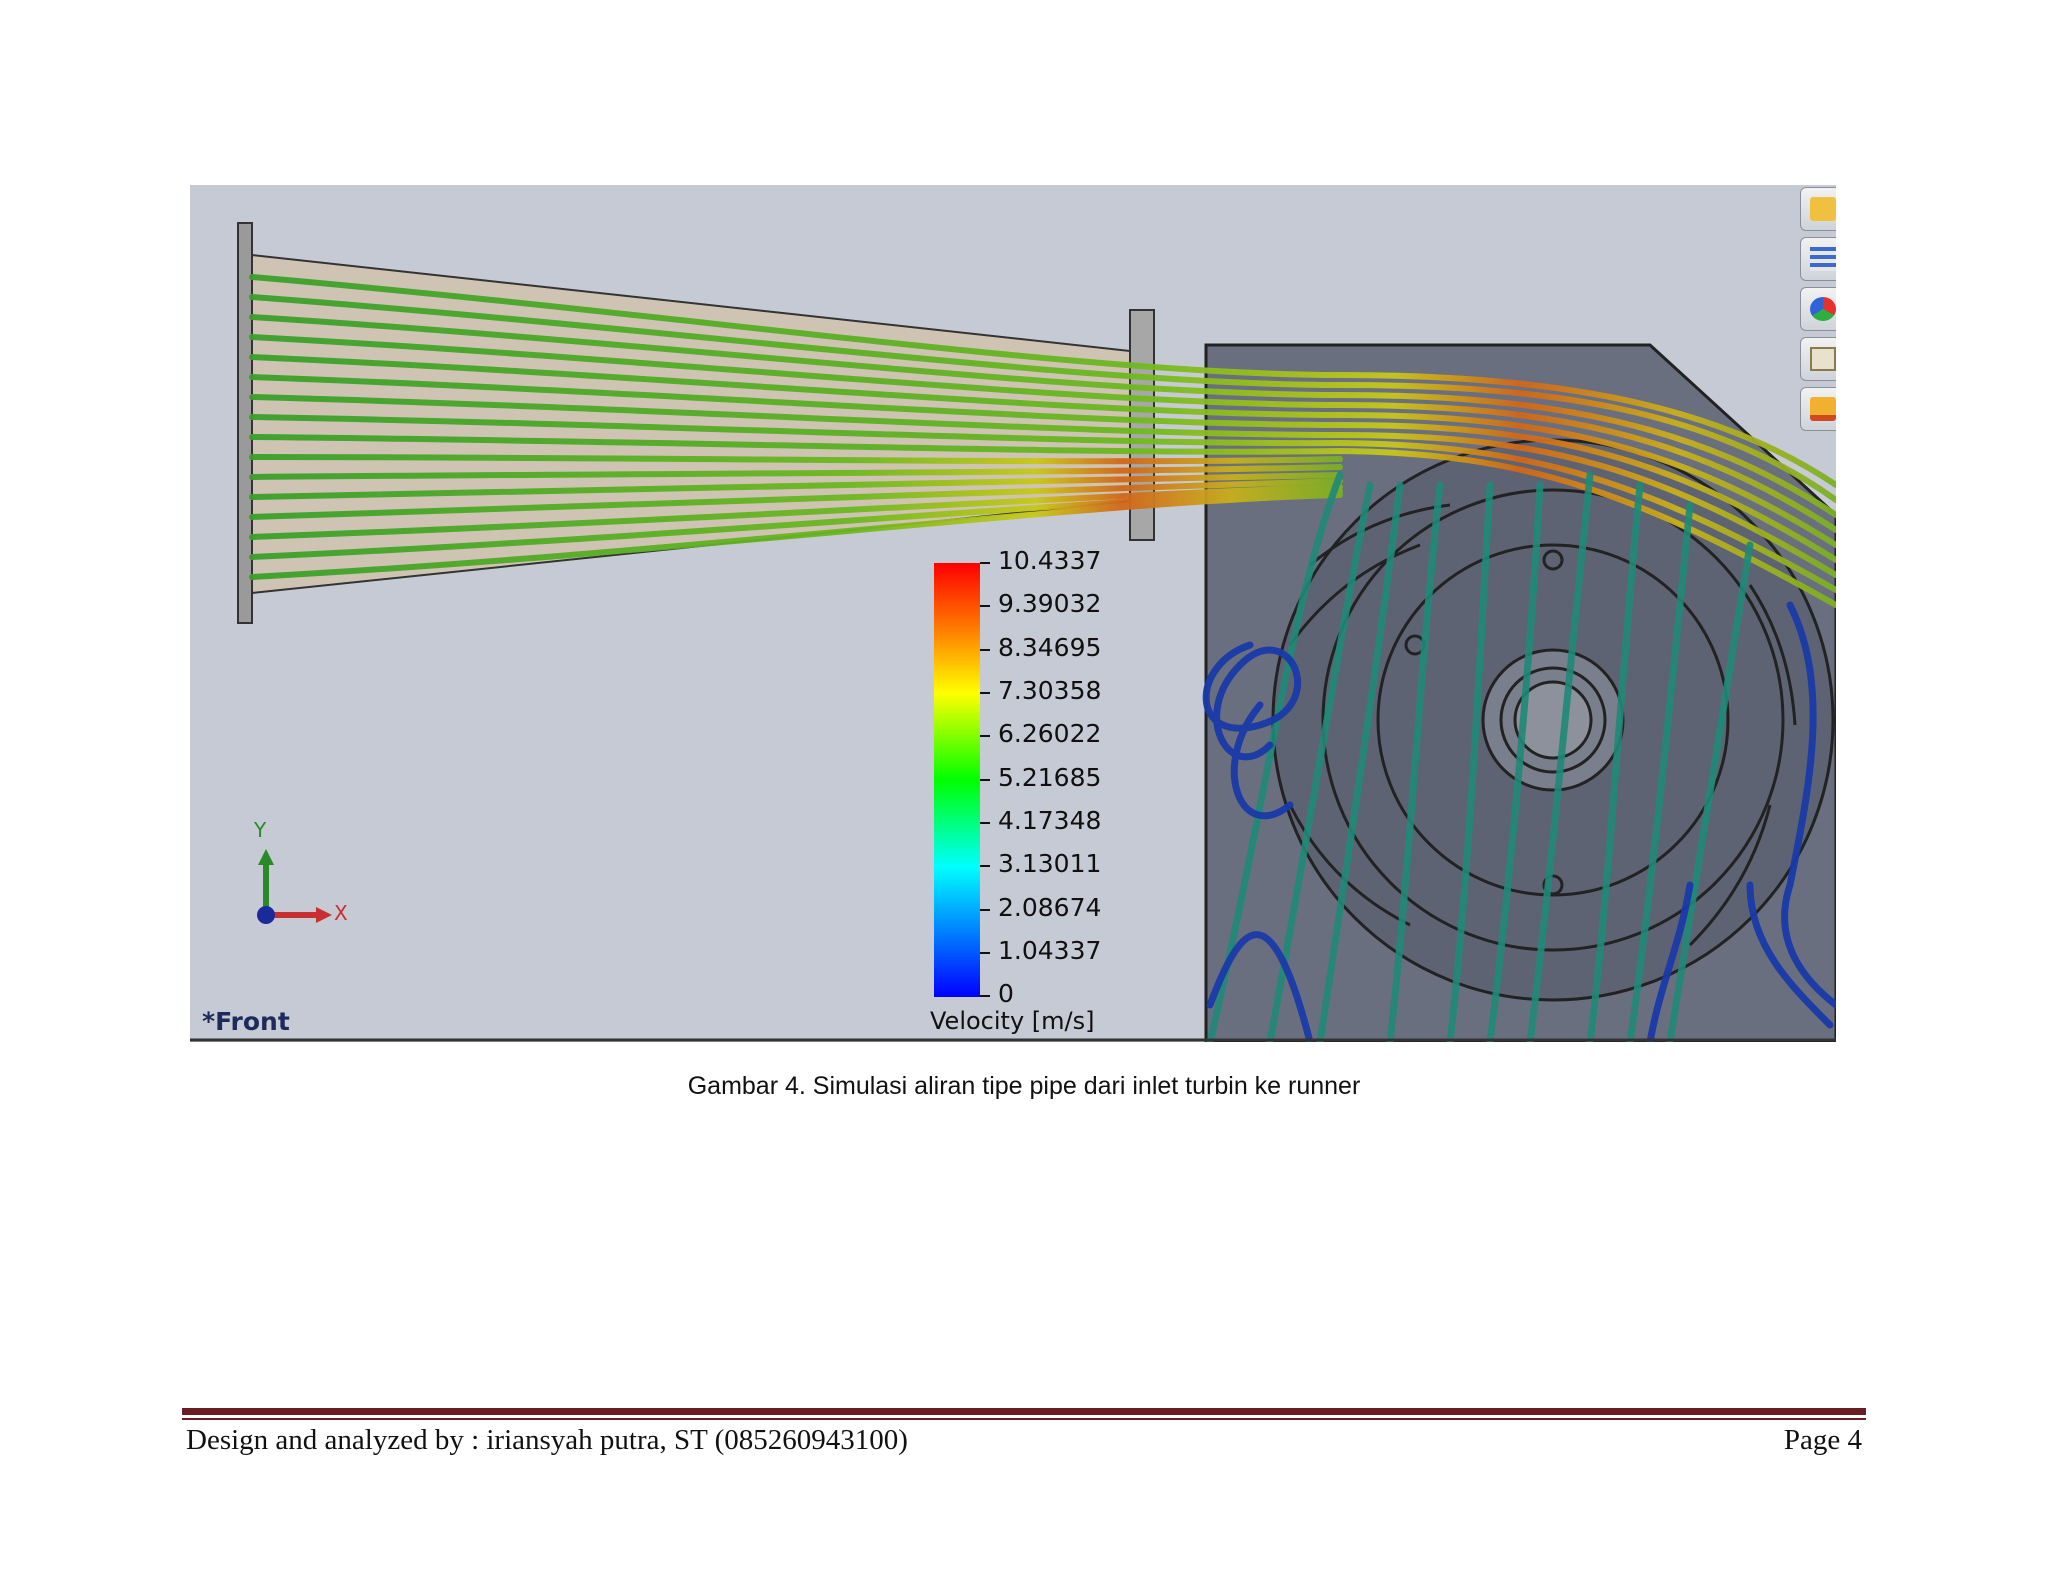 This screenshot has width=2048, height=1582. What do you see at coordinates (1050, 690) in the screenshot?
I see `legend-value: 7.30358` at bounding box center [1050, 690].